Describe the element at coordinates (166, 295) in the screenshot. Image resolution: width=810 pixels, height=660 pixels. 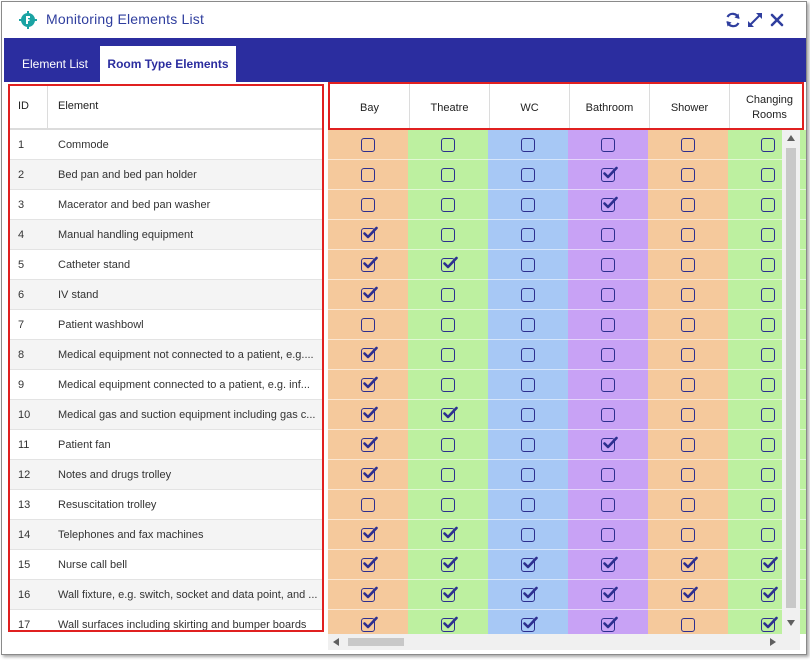
I see `table-row: 6 IV stand` at that location.